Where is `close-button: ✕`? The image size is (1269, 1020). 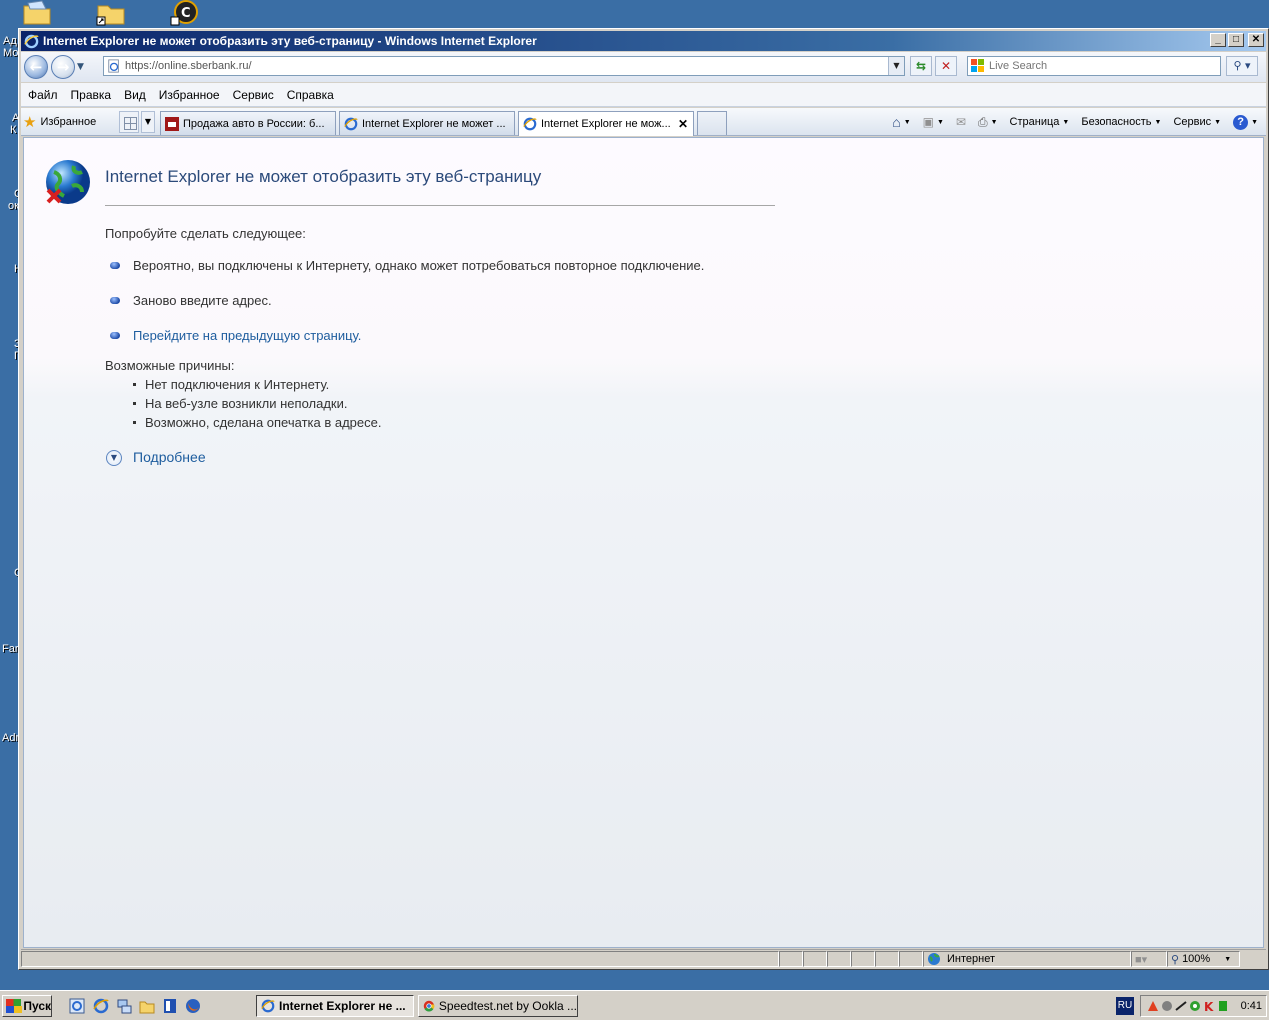 close-button: ✕ is located at coordinates (1256, 40).